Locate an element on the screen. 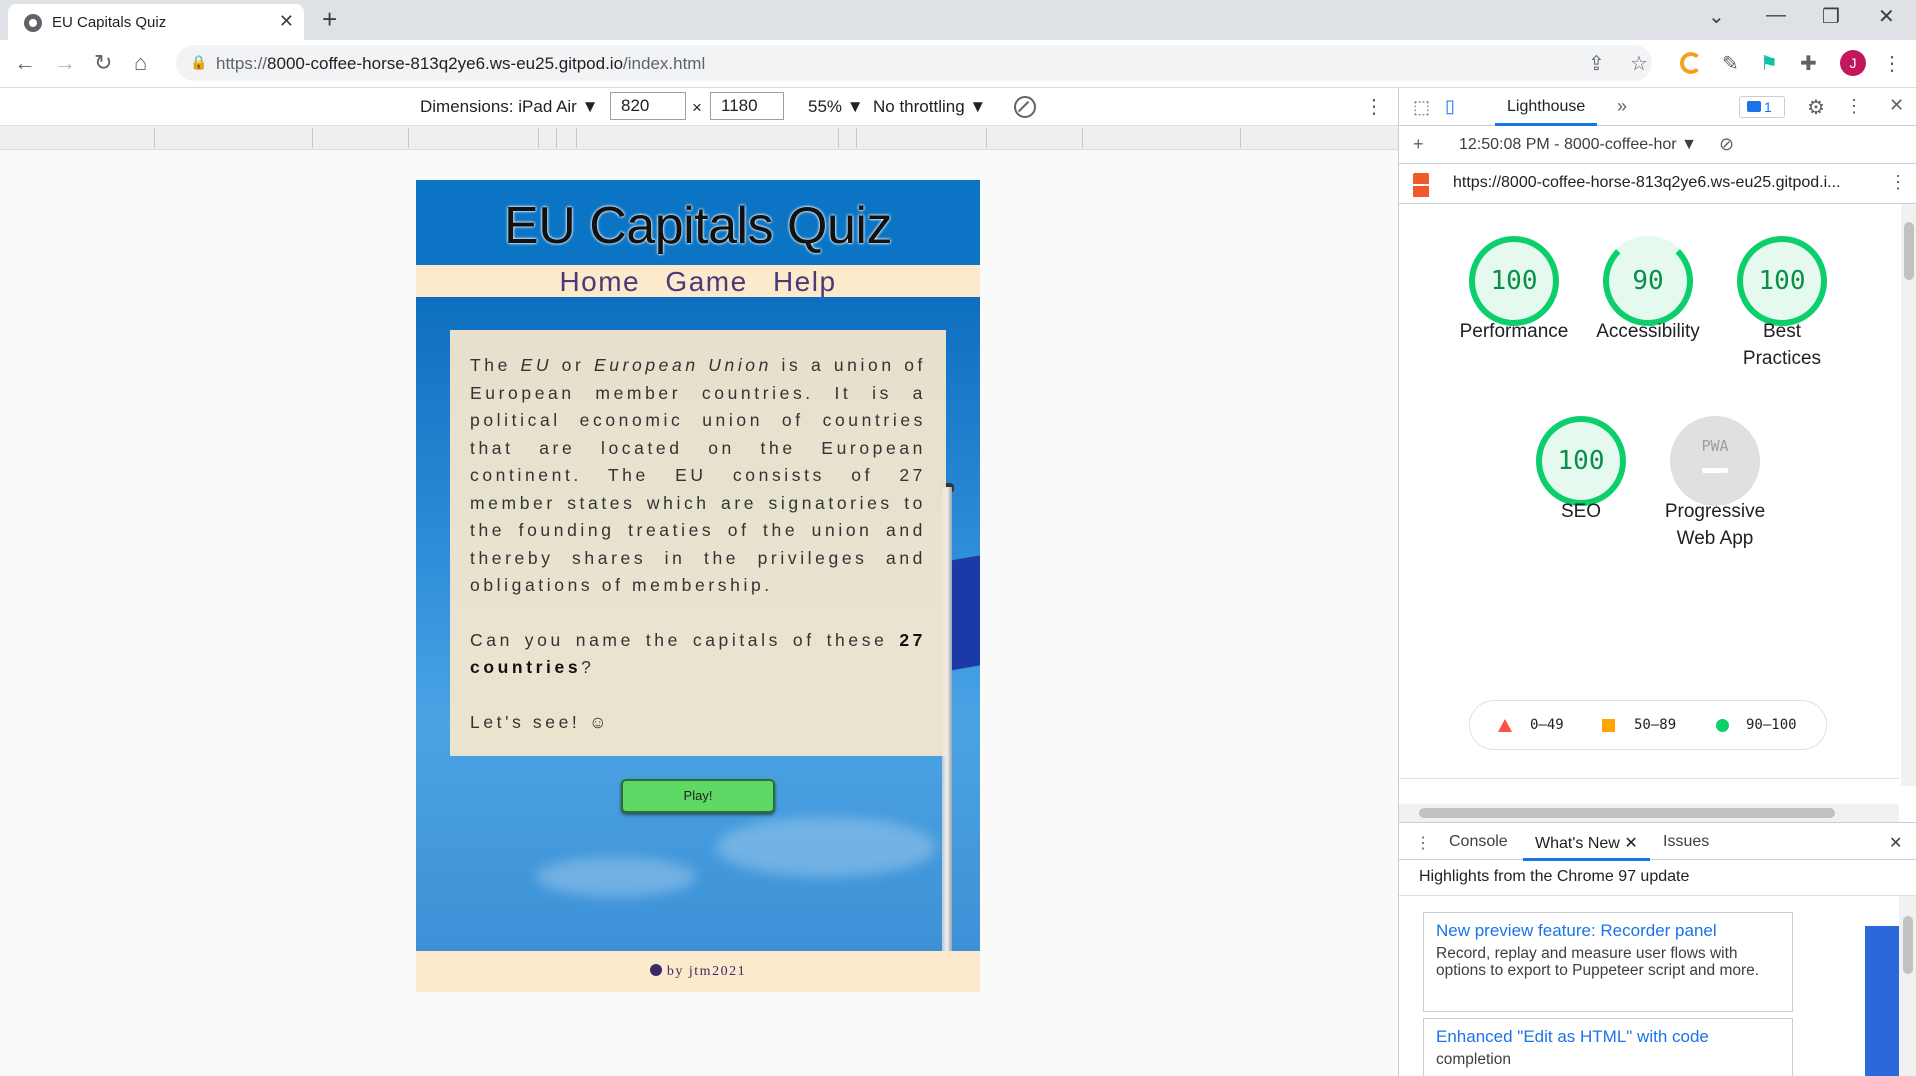 The image size is (1916, 1076). legend-average: 50–89 is located at coordinates (1655, 725).